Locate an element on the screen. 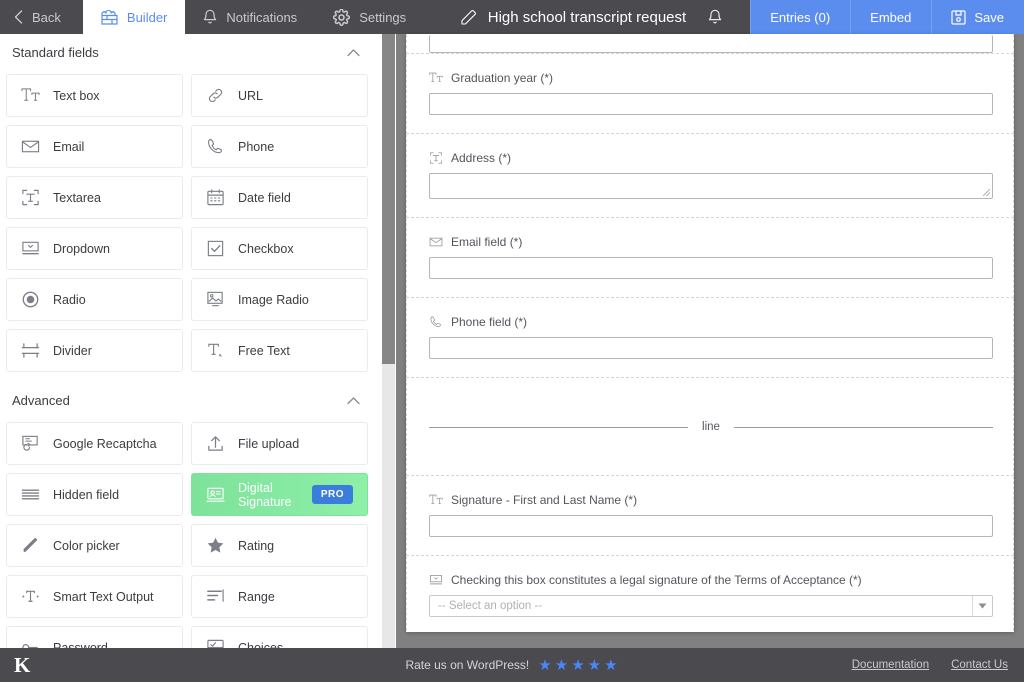 The height and width of the screenshot is (682, 1024). address-textarea is located at coordinates (711, 186).